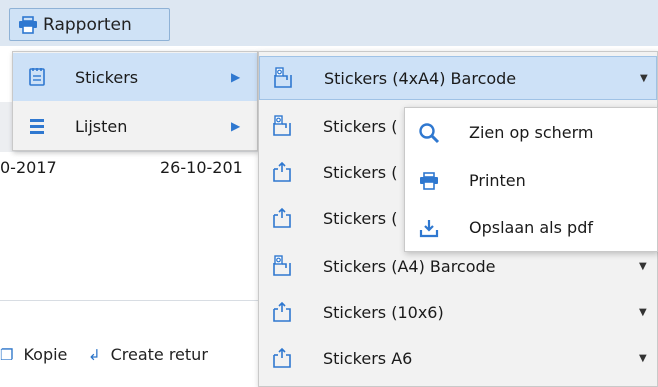 The image size is (658, 387). I want to click on menu-item-stickers: Stickers ▶, so click(135, 77).